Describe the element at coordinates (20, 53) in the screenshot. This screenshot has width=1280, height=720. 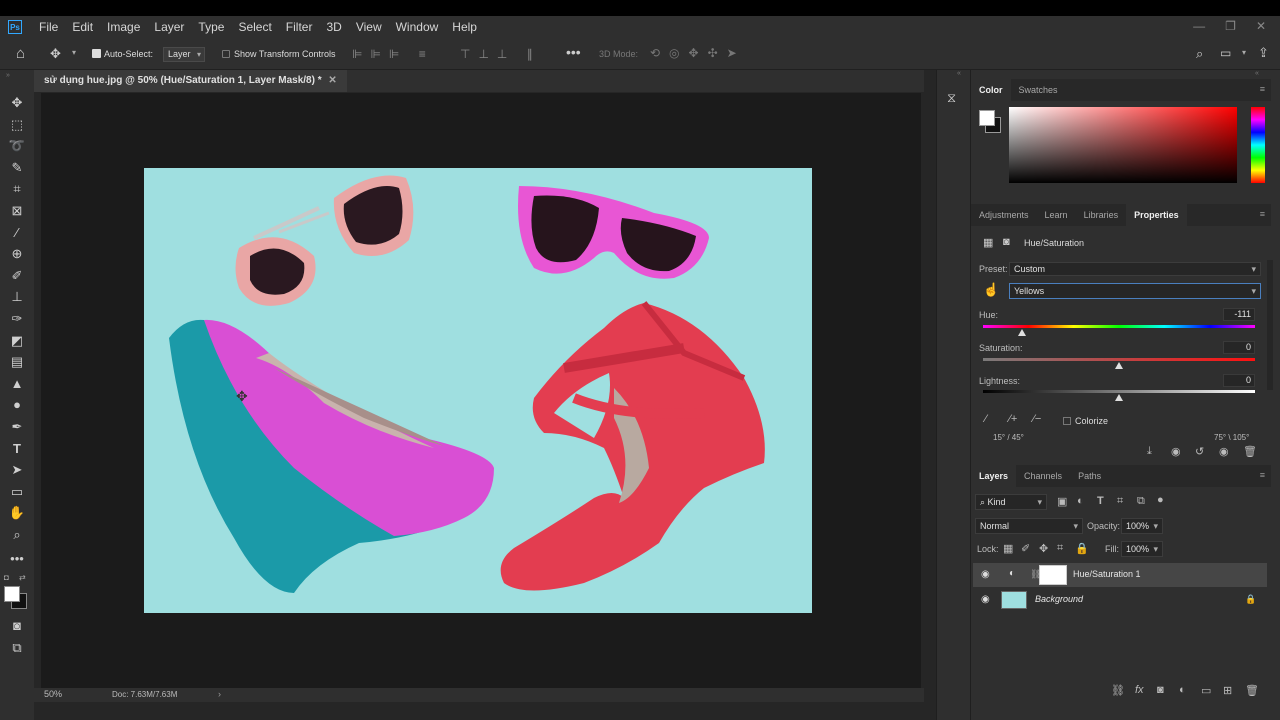
I see `home-icon: ⌂` at that location.